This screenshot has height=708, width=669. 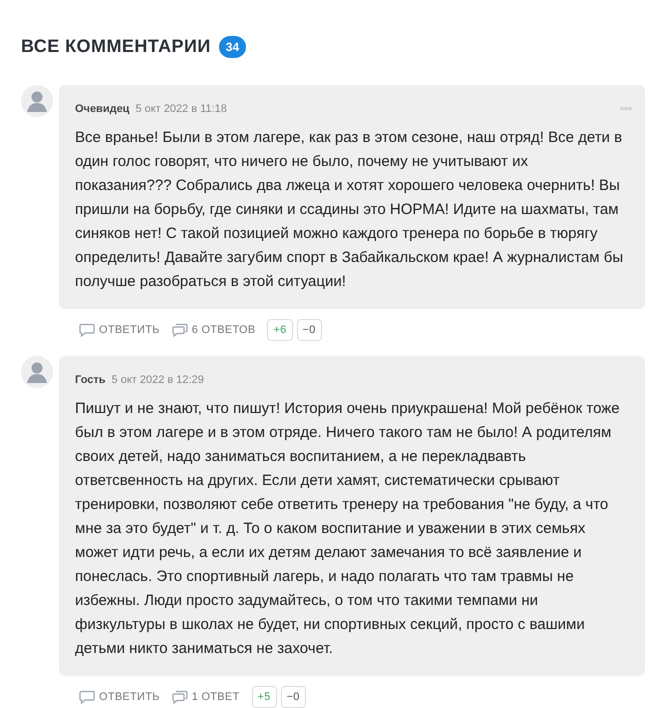 I want to click on section-title: ВСЕ КОММЕНТАРИИ, so click(x=116, y=46).